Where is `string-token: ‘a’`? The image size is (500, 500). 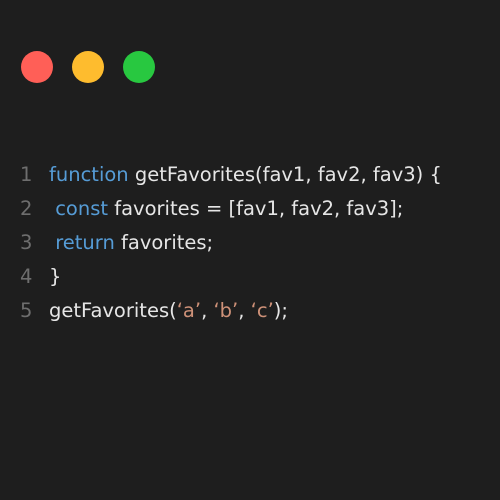 string-token: ‘a’ is located at coordinates (189, 310).